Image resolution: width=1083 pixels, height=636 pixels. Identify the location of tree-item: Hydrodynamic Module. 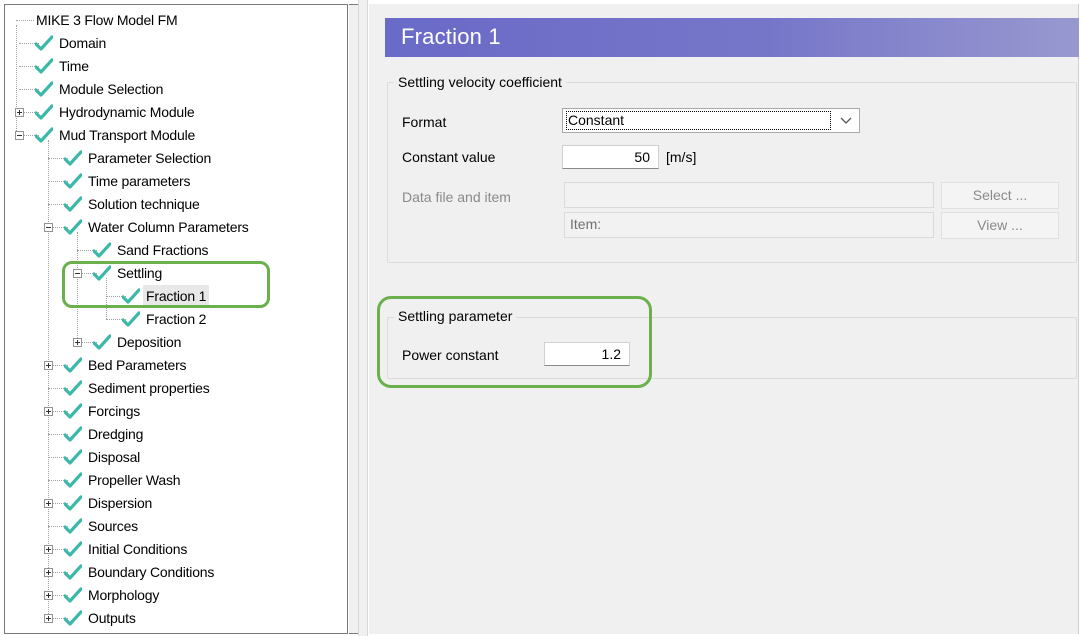
(175, 112).